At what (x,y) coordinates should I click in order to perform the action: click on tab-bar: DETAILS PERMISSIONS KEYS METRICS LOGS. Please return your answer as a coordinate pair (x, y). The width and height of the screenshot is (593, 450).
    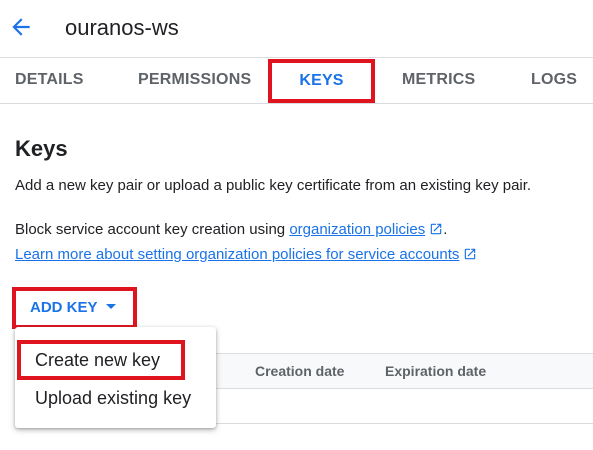
    Looking at the image, I should click on (296, 80).